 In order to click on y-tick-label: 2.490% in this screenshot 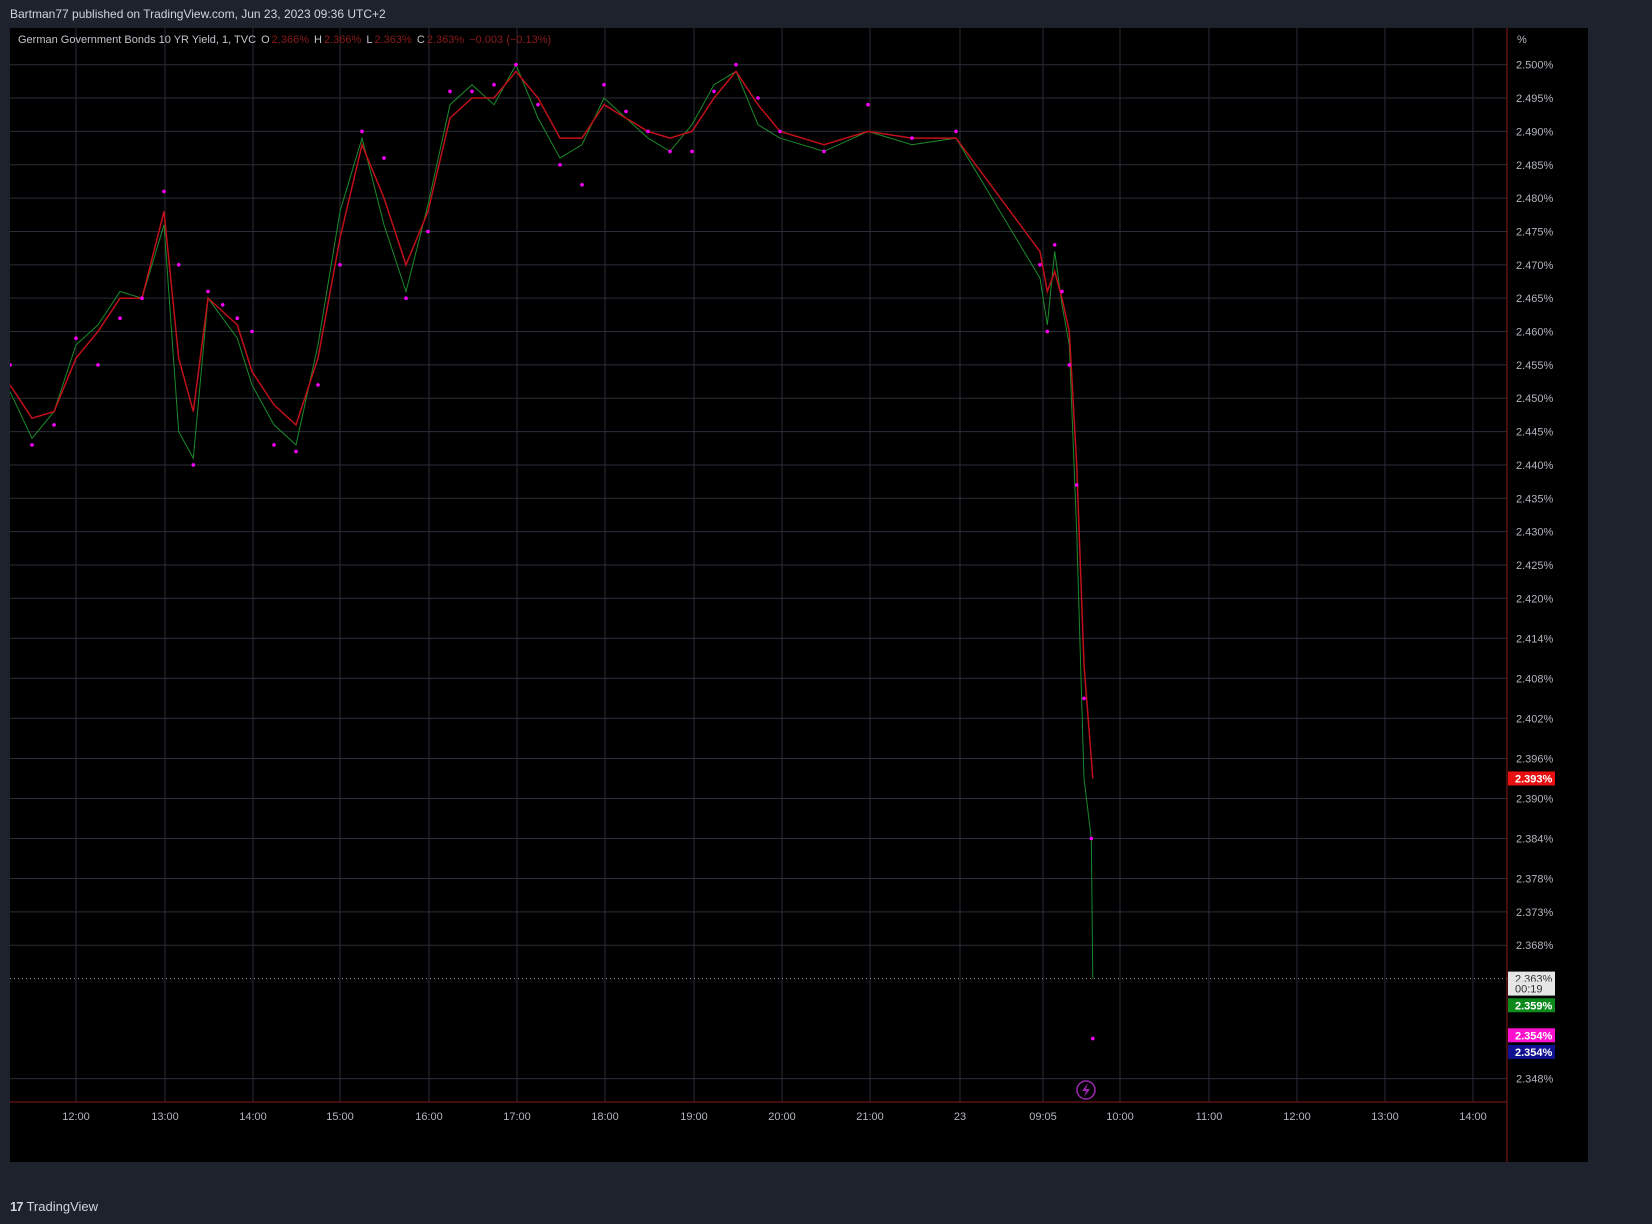, I will do `click(1535, 132)`.